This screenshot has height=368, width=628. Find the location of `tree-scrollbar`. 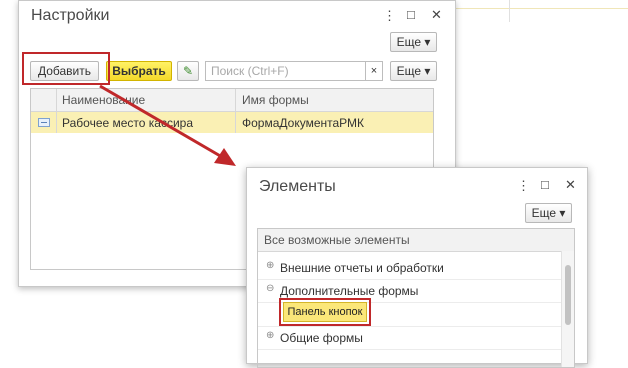

tree-scrollbar is located at coordinates (567, 309).